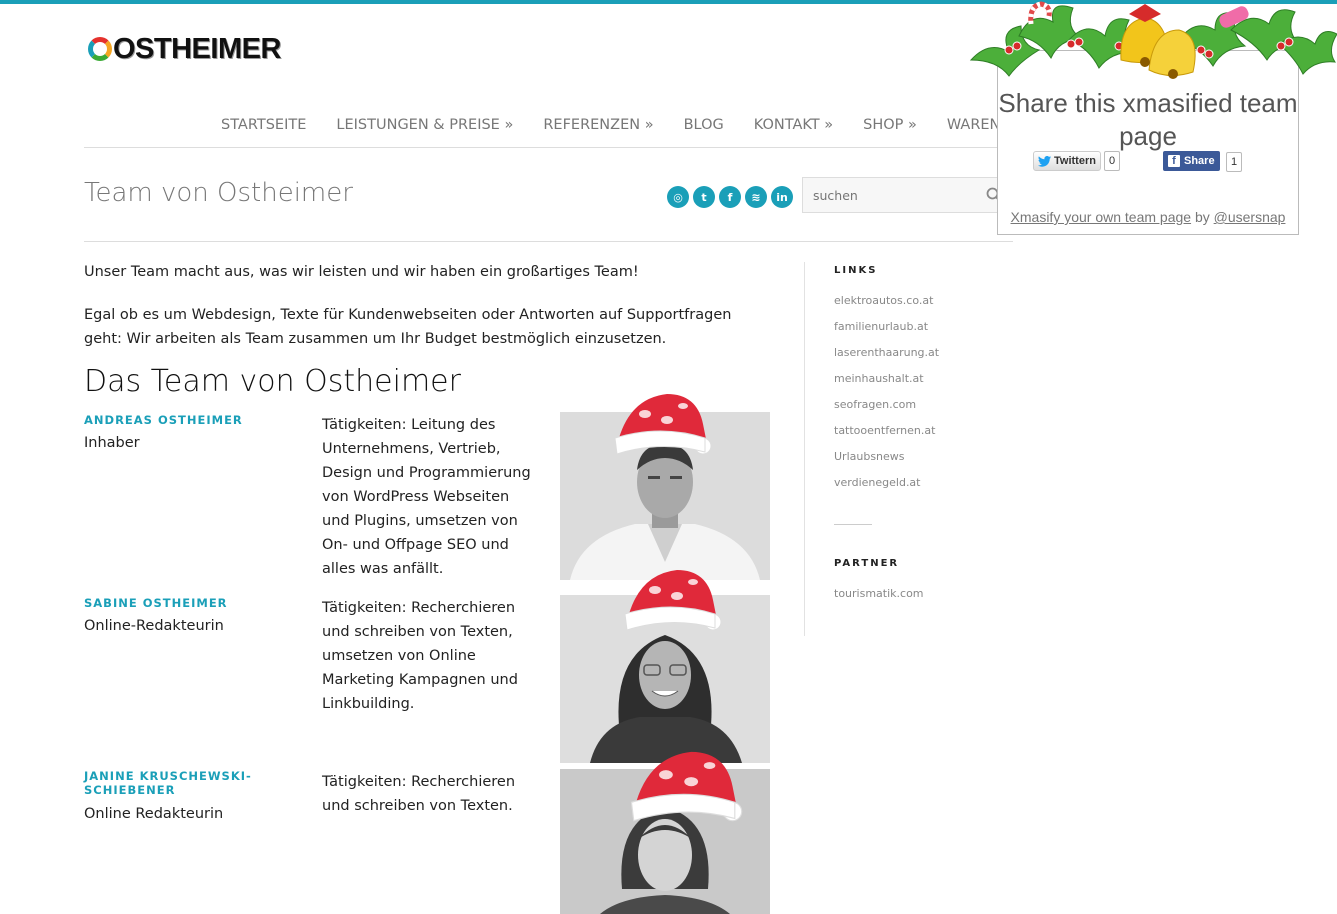 This screenshot has width=1337, height=914. I want to click on holly-decoration-icon, so click(1153, 40).